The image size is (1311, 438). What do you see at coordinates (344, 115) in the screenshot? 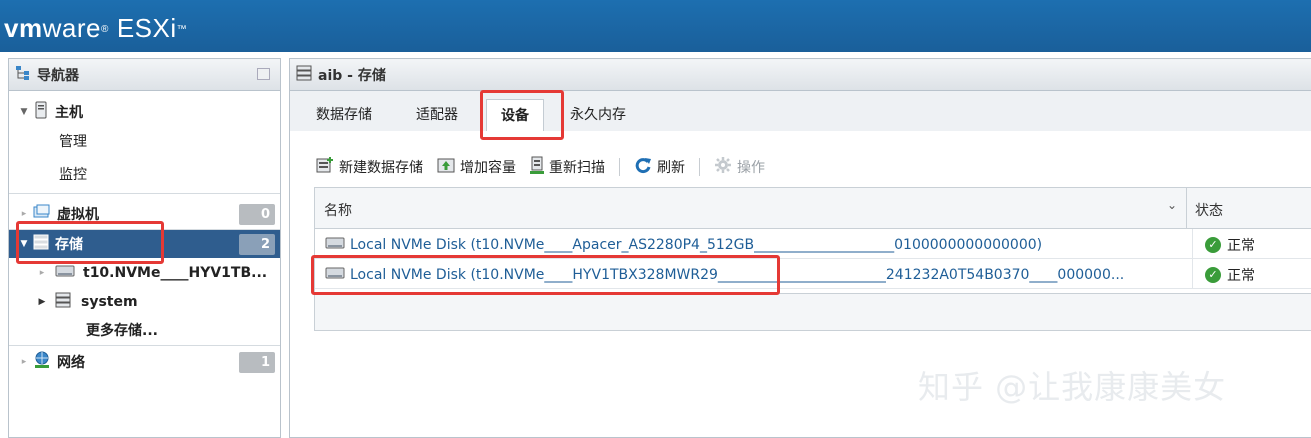
I see `tab-datastores: 数据存储` at bounding box center [344, 115].